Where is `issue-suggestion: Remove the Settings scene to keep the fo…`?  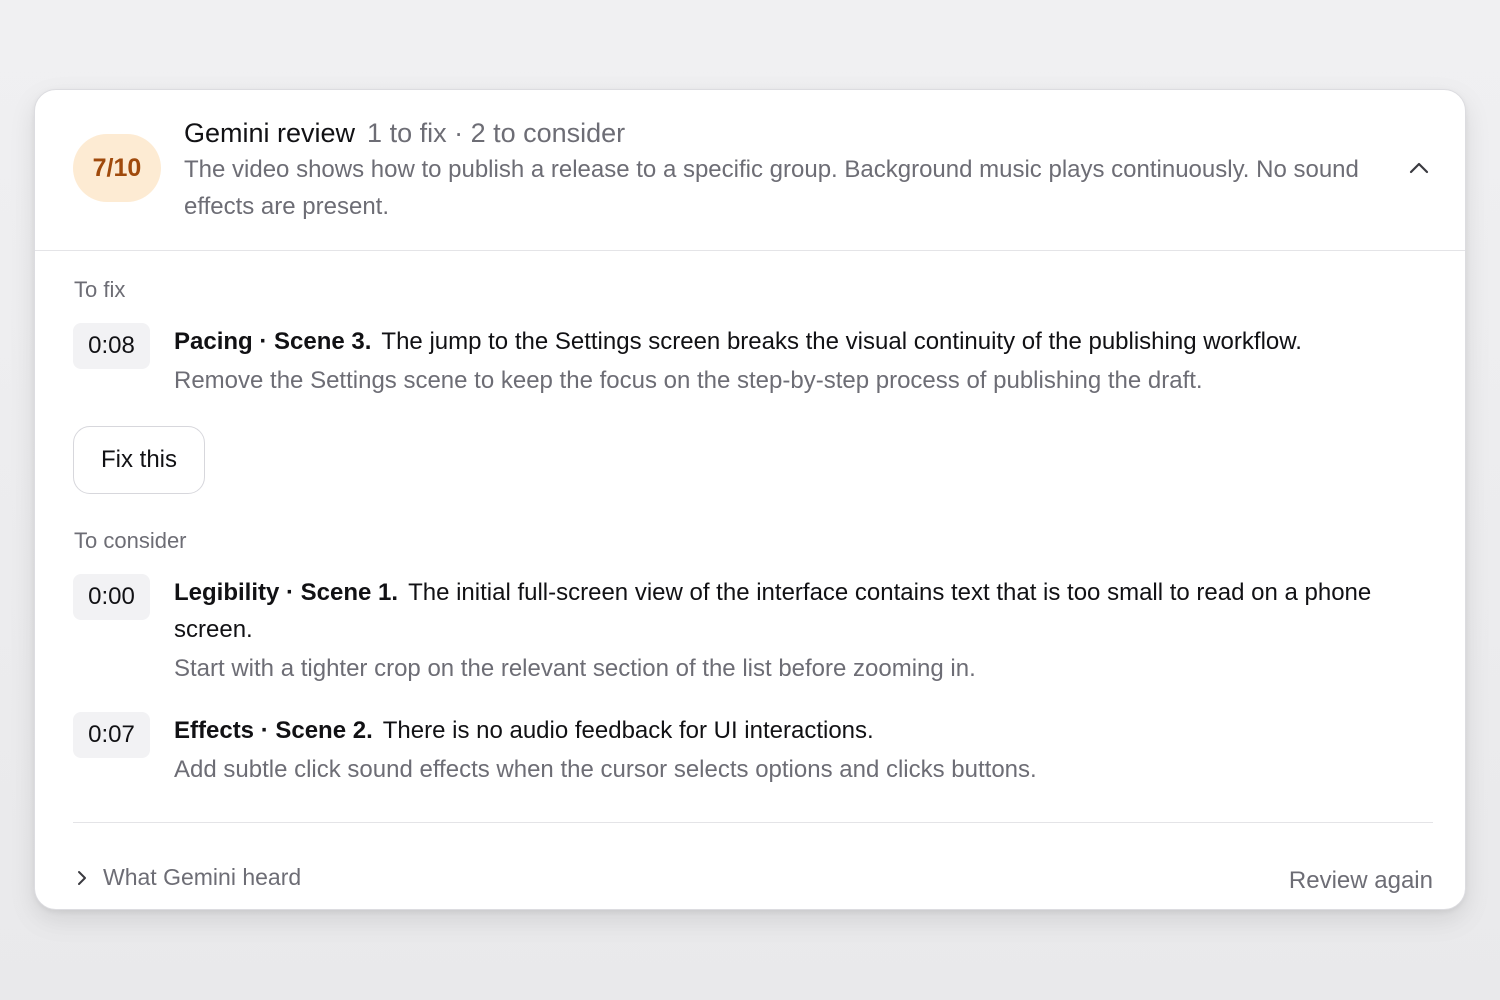
issue-suggestion: Remove the Settings scene to keep the fo… is located at coordinates (688, 380).